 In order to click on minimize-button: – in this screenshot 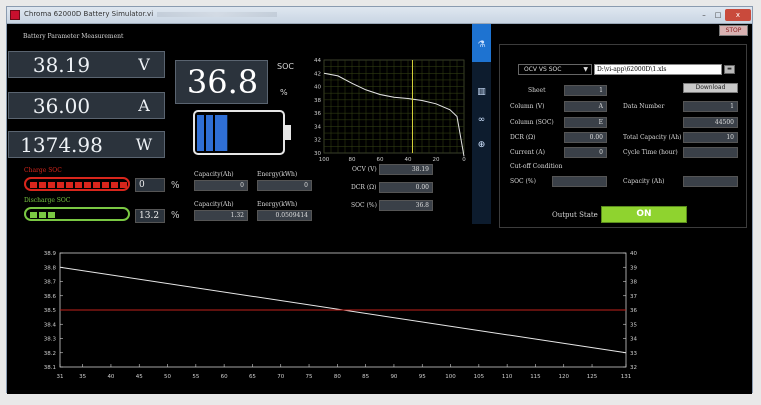, I will do `click(704, 15)`.